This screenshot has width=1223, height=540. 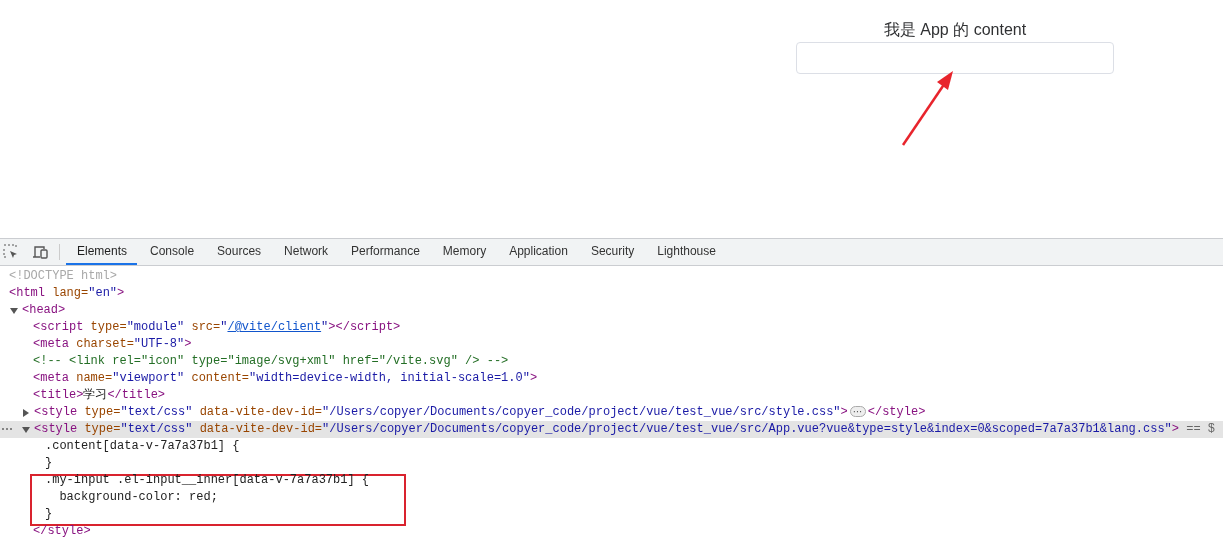 I want to click on panel-tab: Console, so click(x=172, y=252).